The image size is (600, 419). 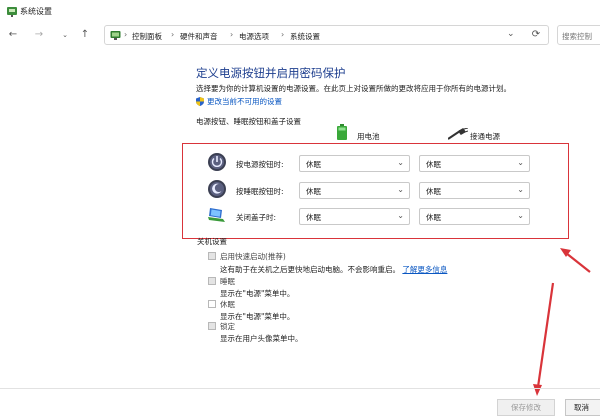 I want to click on footer-divider, so click(x=300, y=388).